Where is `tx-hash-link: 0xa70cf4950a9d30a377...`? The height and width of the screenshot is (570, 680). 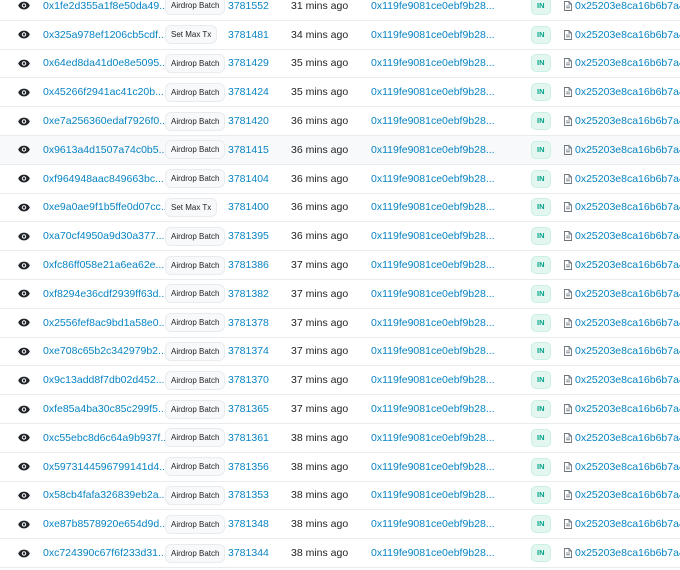
tx-hash-link: 0xa70cf4950a9d30a377... is located at coordinates (103, 236).